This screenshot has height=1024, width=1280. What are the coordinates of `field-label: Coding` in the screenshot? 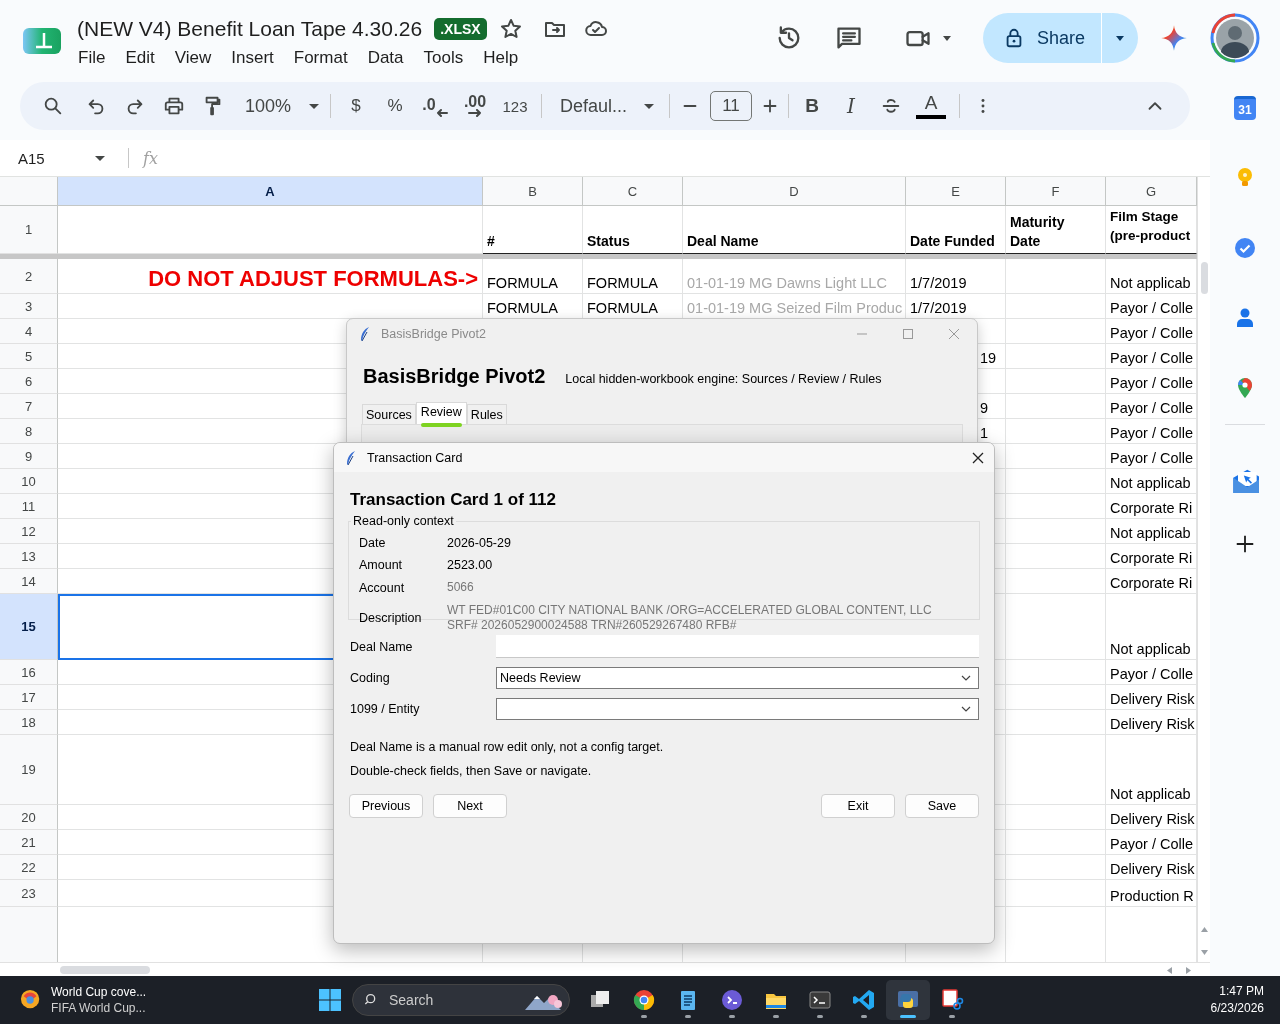 It's located at (370, 678).